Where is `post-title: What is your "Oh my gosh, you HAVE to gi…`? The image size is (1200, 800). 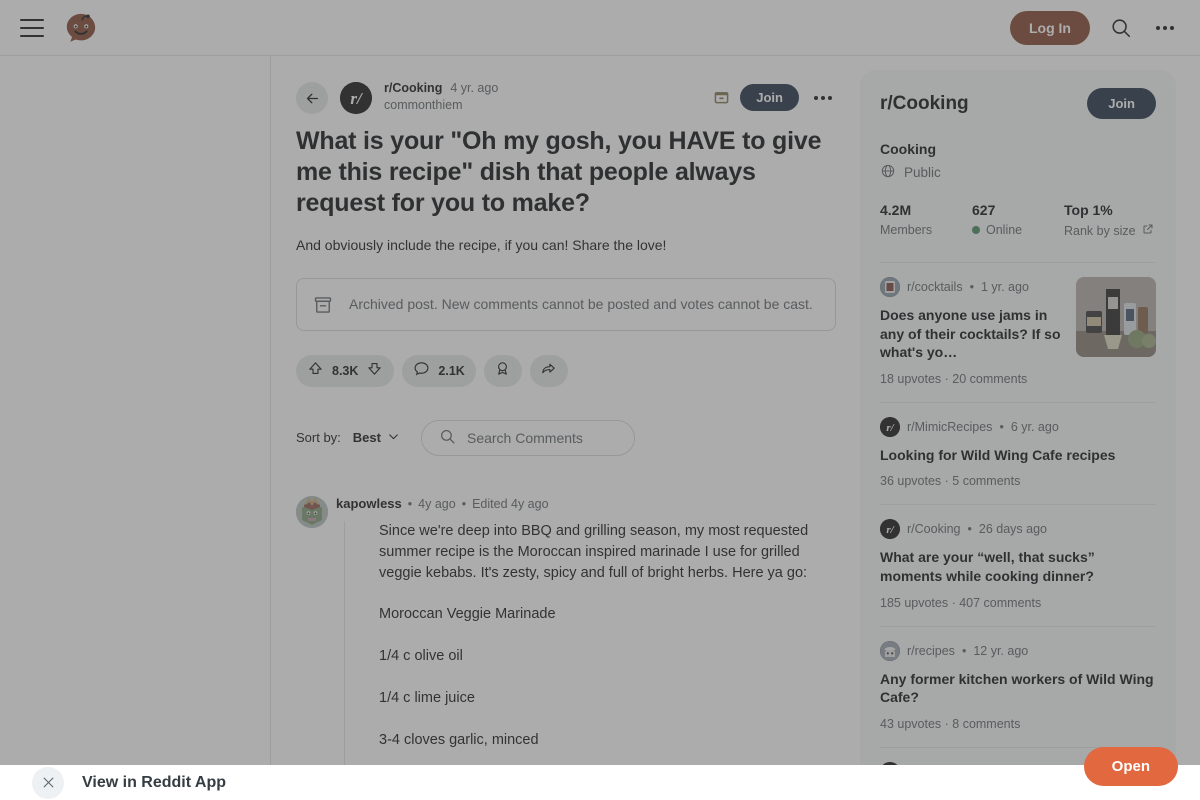
post-title: What is your "Oh my gosh, you HAVE to gi… is located at coordinates (559, 172).